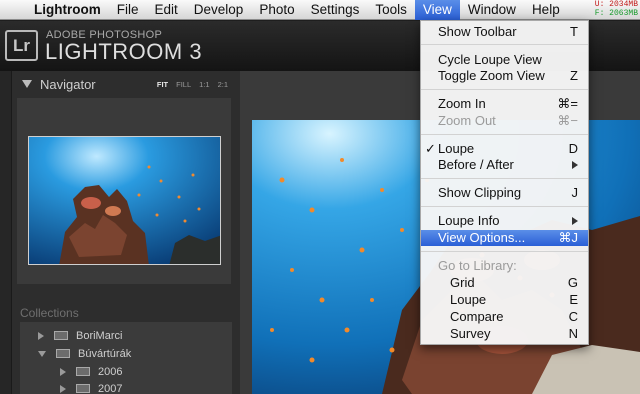 Image resolution: width=640 pixels, height=394 pixels. What do you see at coordinates (192, 84) in the screenshot?
I see `zoom-options: FIT FILL 1:1 2:1` at bounding box center [192, 84].